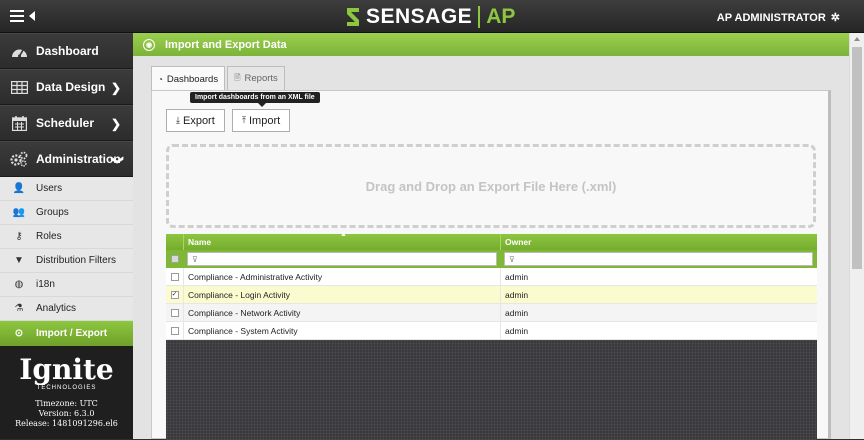  What do you see at coordinates (19, 87) in the screenshot?
I see `table-icon` at bounding box center [19, 87].